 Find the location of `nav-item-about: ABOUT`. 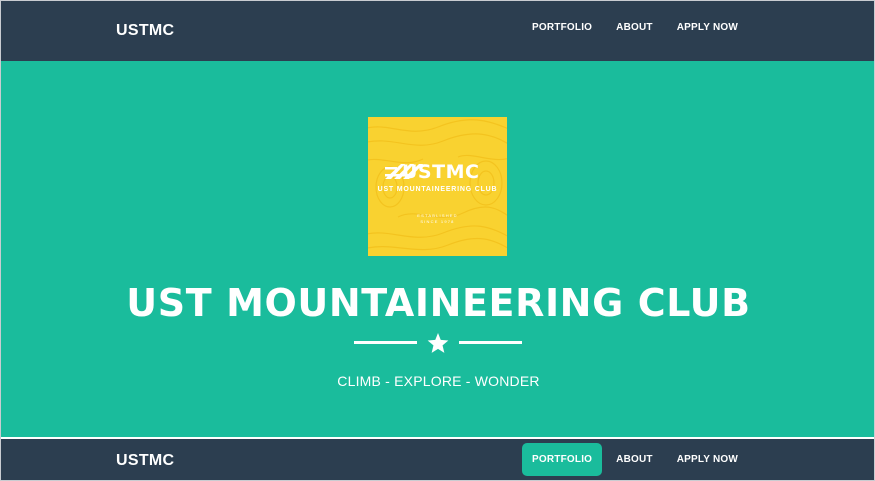

nav-item-about: ABOUT is located at coordinates (634, 27).